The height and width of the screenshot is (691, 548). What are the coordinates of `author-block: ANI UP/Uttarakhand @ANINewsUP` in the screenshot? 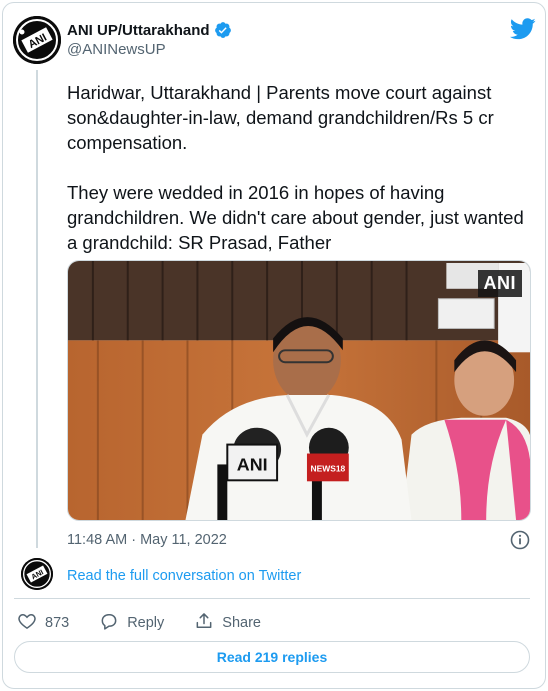 It's located at (149, 39).